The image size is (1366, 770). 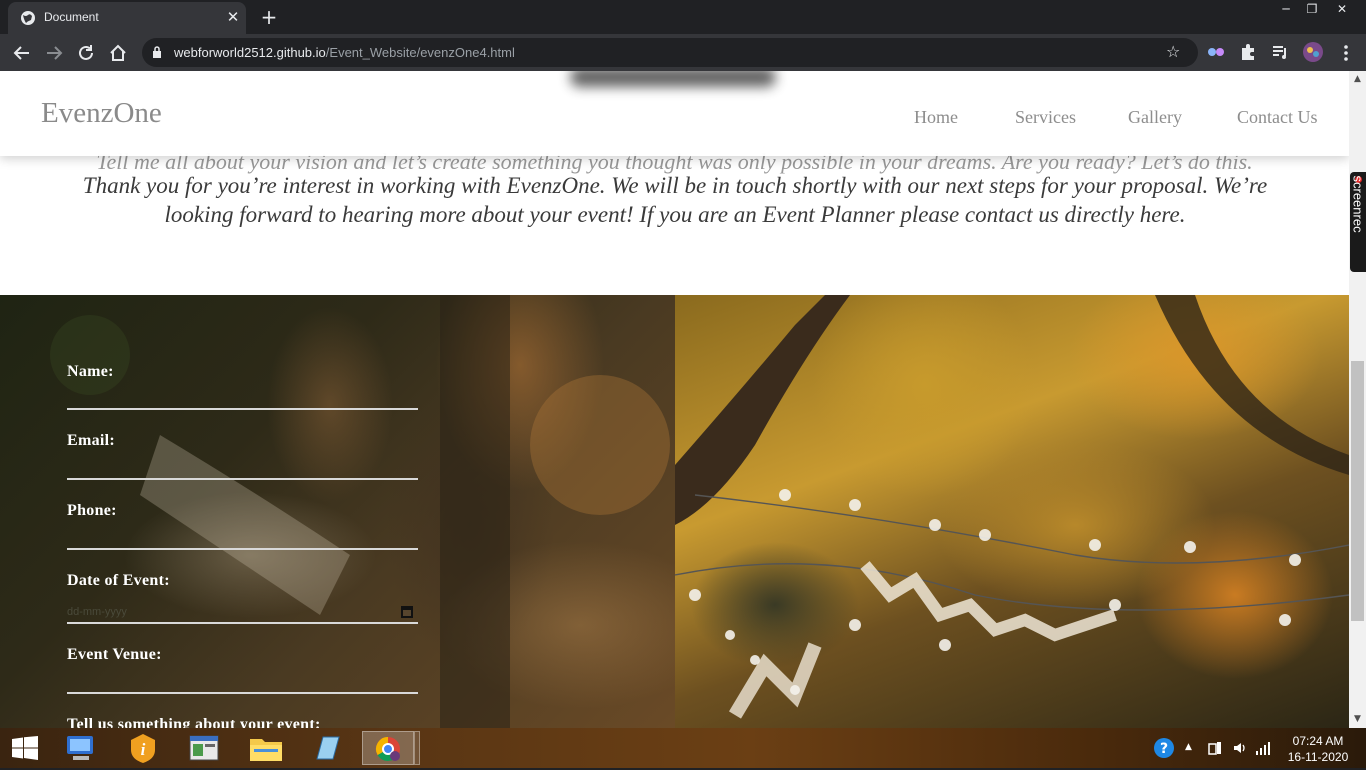 What do you see at coordinates (1155, 117) in the screenshot?
I see `nav-gallery: Gallery` at bounding box center [1155, 117].